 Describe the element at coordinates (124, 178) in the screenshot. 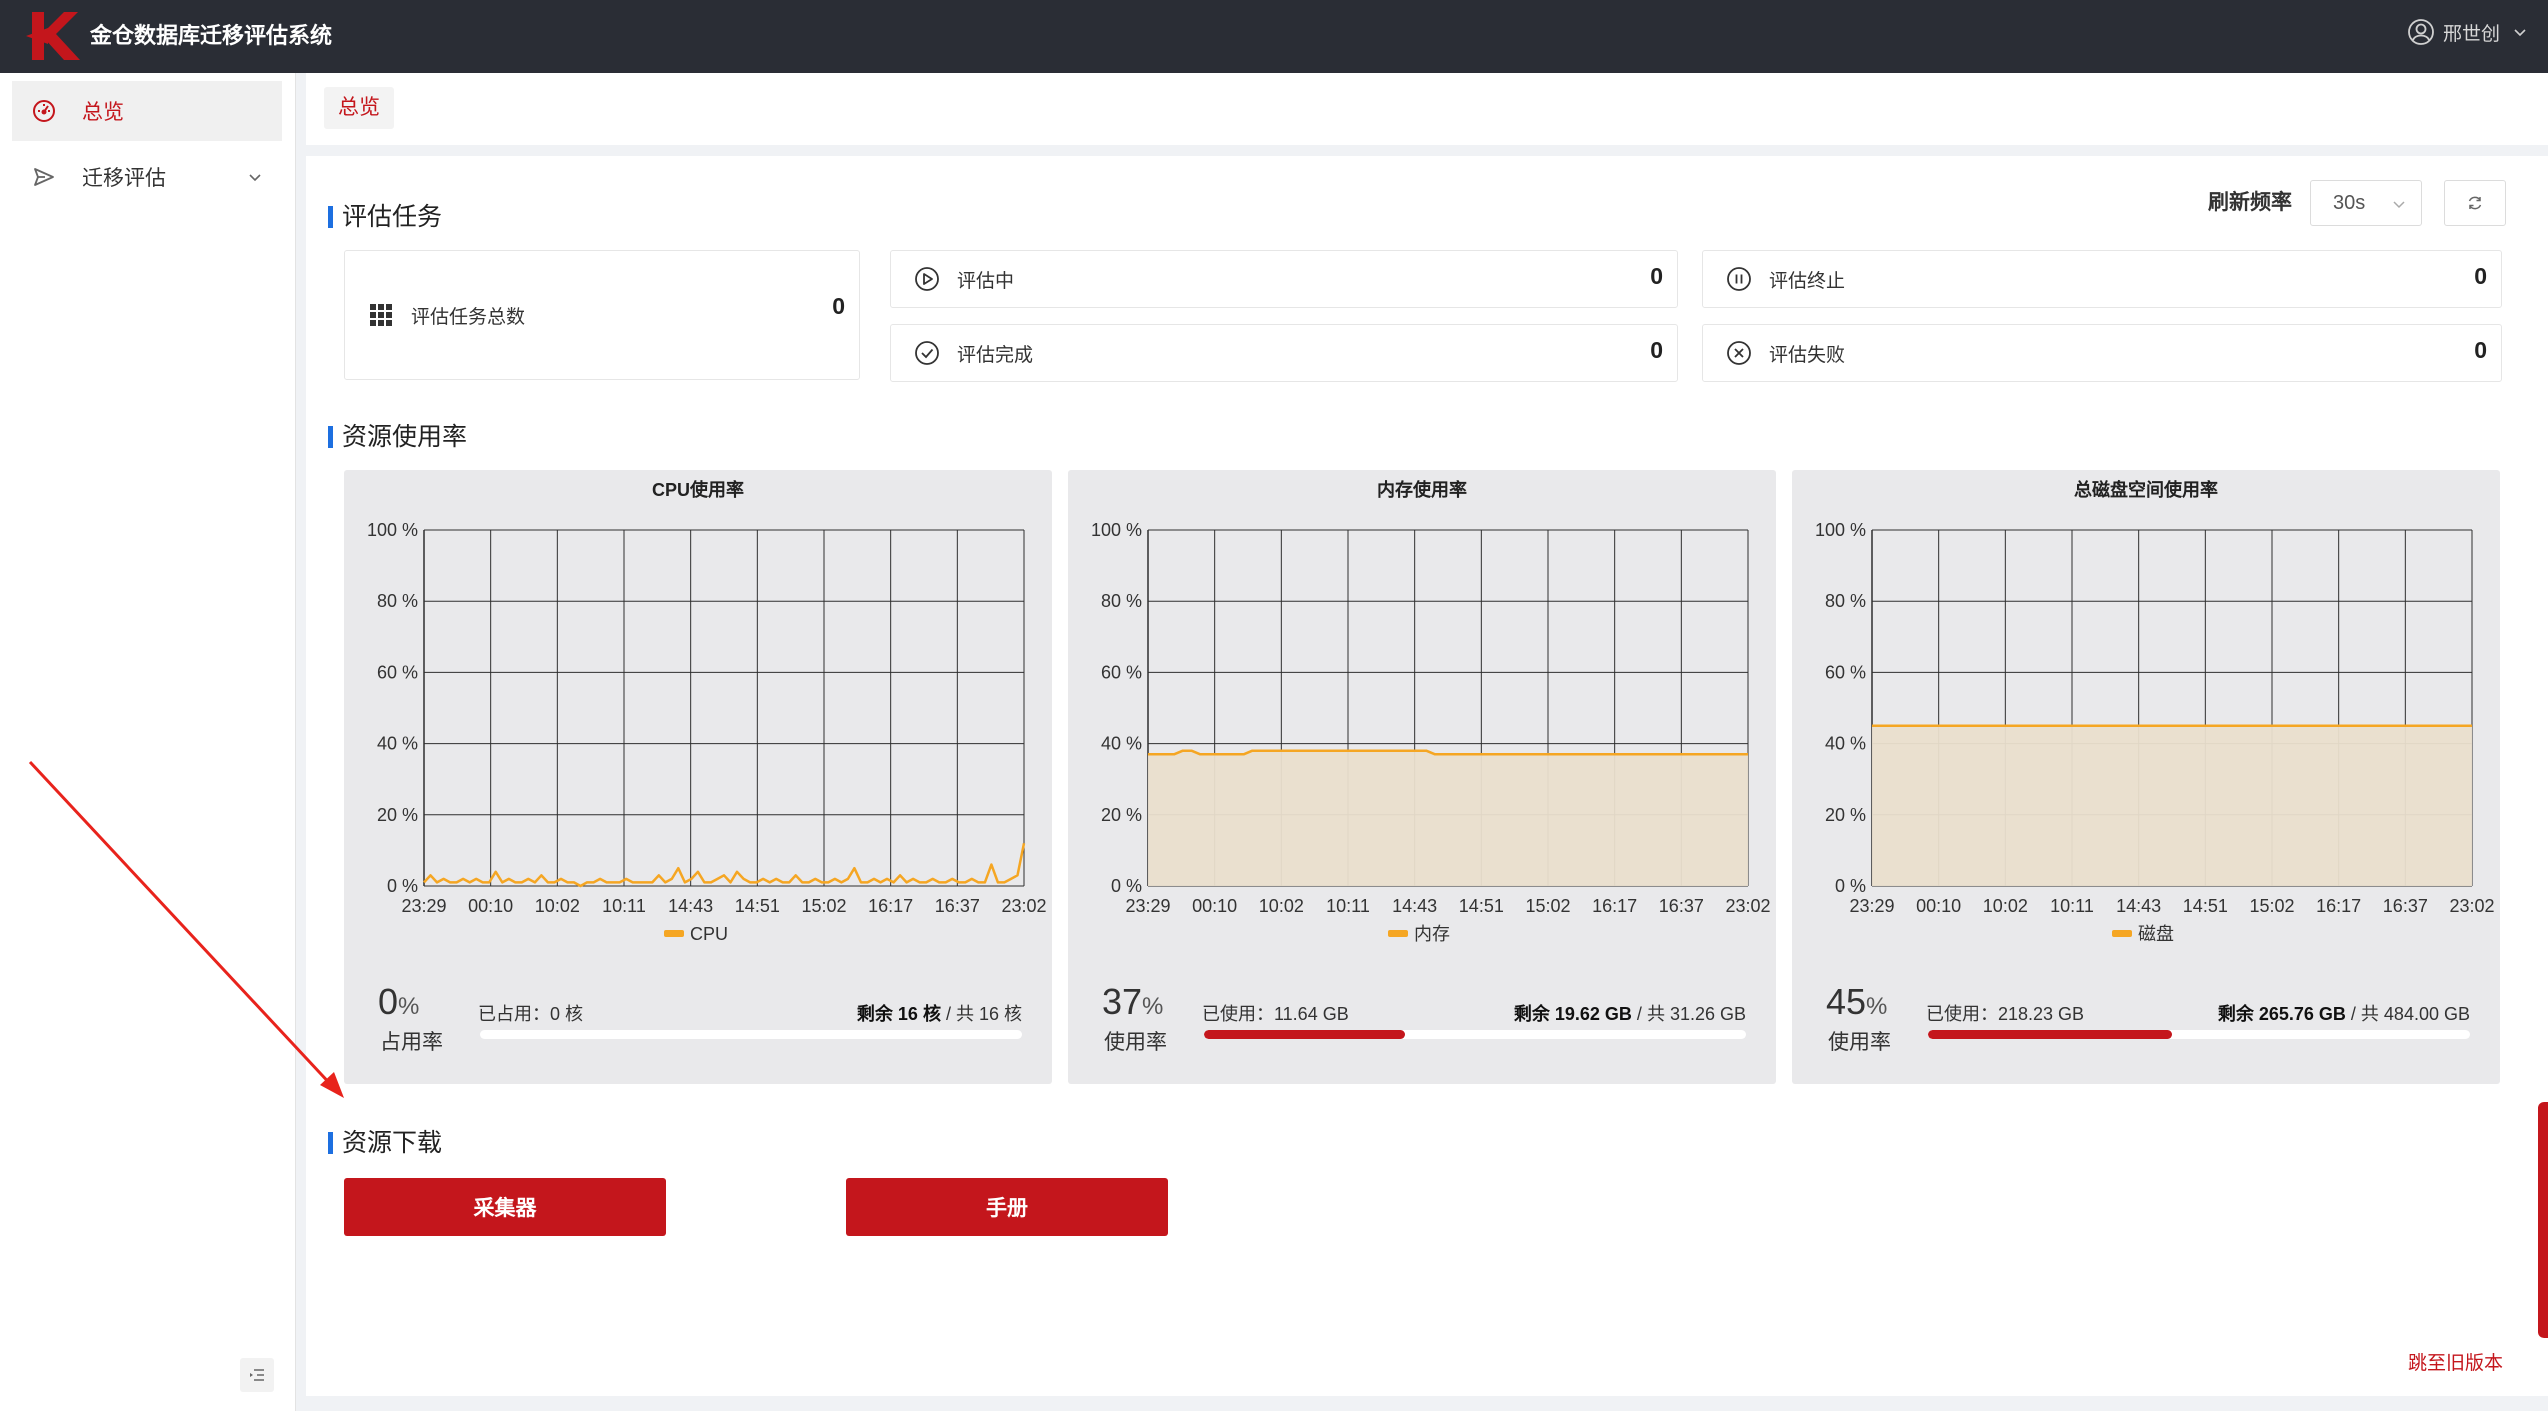

I see `sidebar-item-label: 迁移评估` at that location.